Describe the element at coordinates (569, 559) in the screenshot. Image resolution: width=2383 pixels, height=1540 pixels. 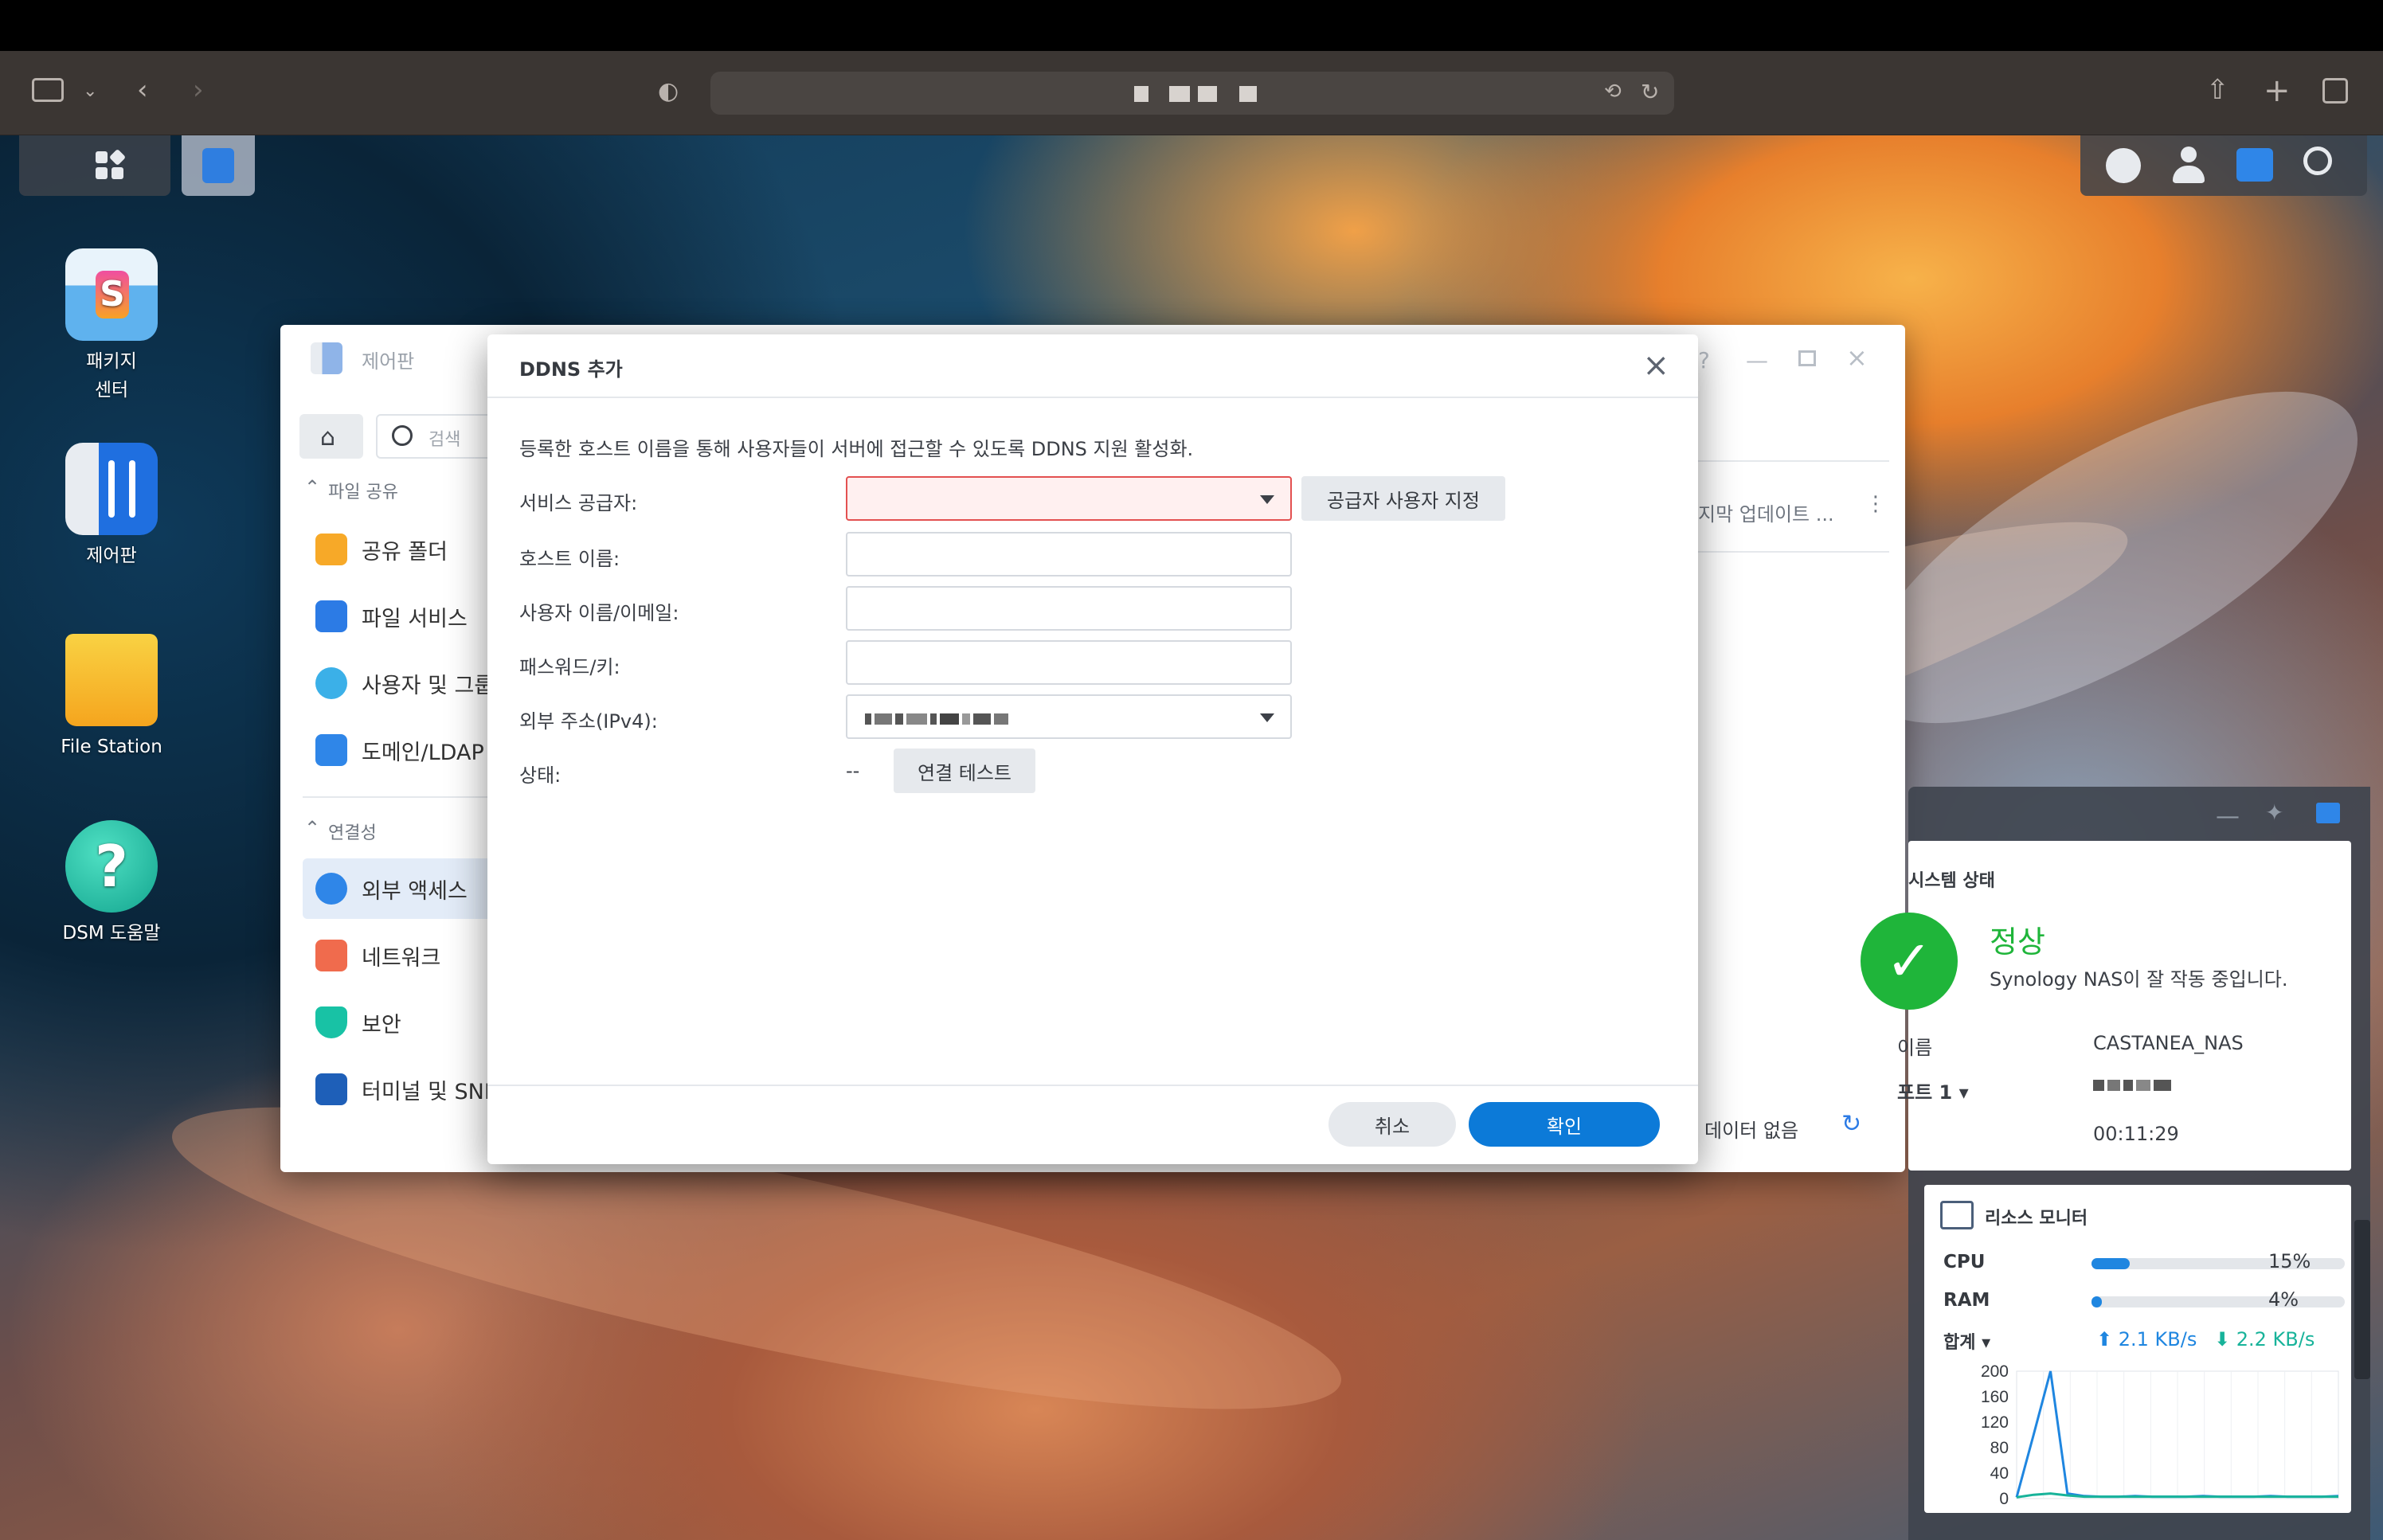
I see `hostname-label: 호스트 이름:` at that location.